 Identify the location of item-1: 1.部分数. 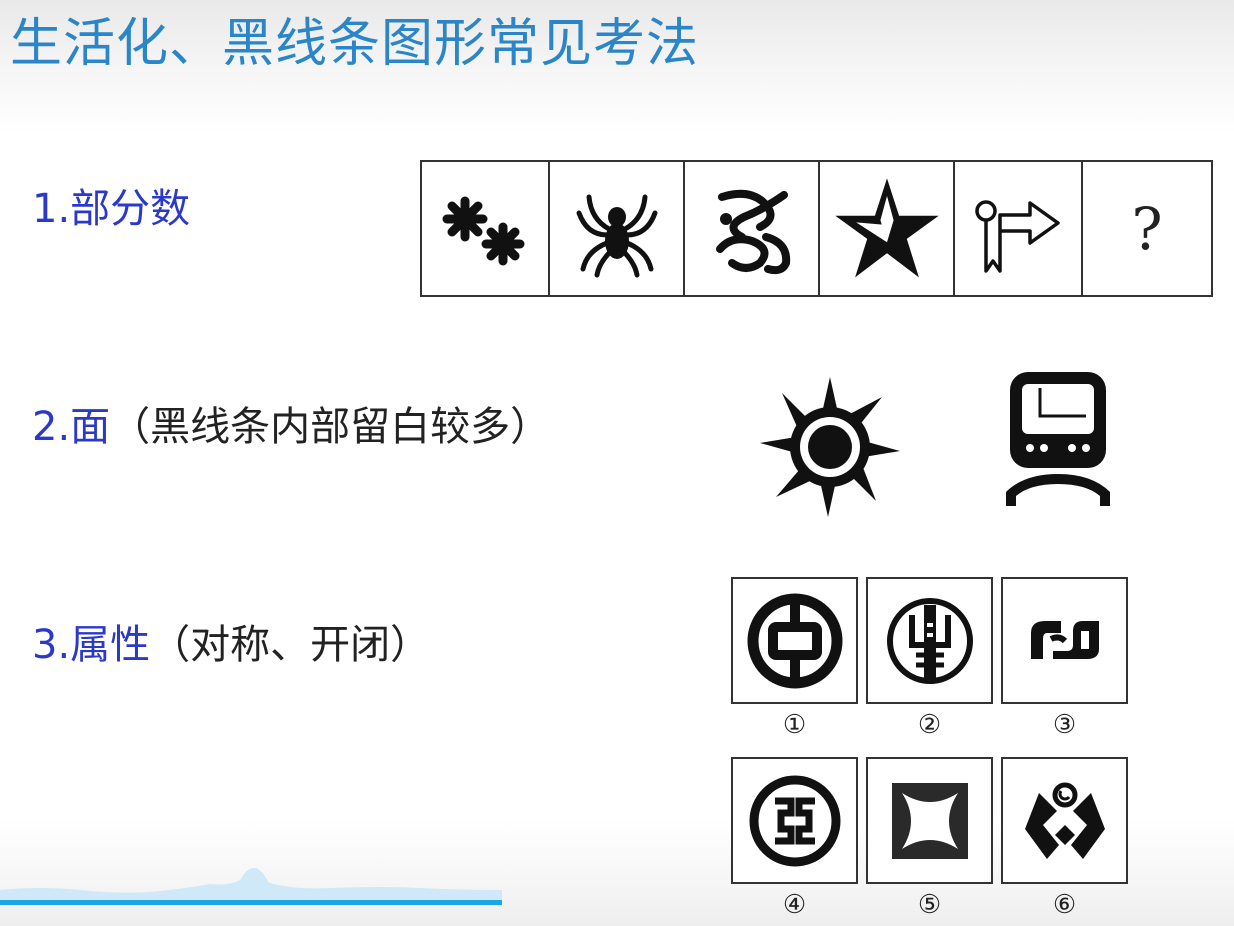
(111, 209).